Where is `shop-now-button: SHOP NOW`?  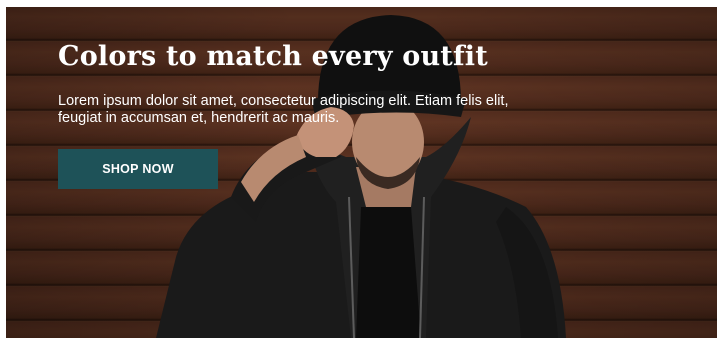
shop-now-button: SHOP NOW is located at coordinates (138, 169).